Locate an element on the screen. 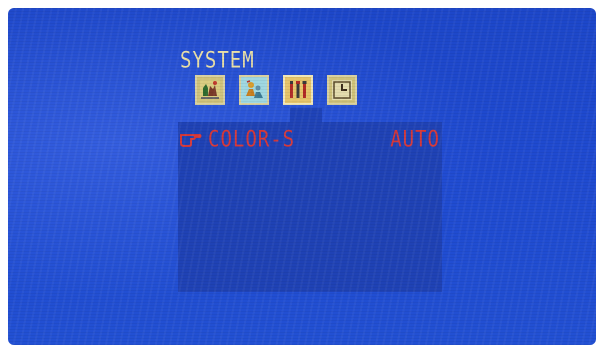  people-icon is located at coordinates (254, 90).